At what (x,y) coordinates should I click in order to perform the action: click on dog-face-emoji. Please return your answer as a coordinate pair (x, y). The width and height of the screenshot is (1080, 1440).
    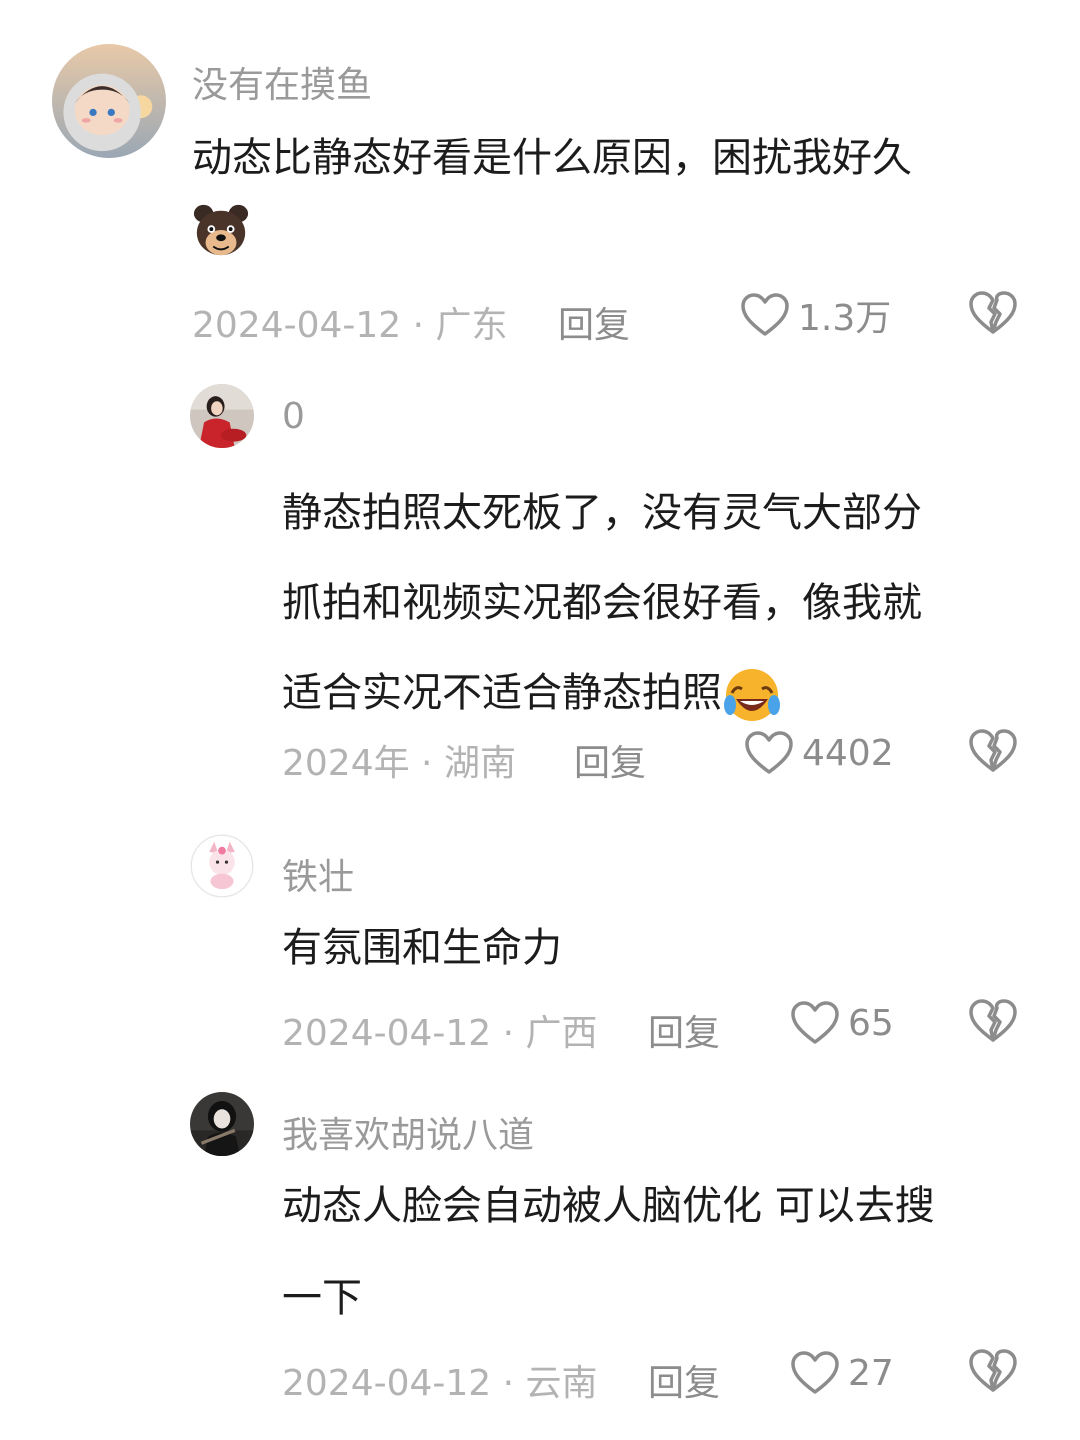
    Looking at the image, I should click on (221, 231).